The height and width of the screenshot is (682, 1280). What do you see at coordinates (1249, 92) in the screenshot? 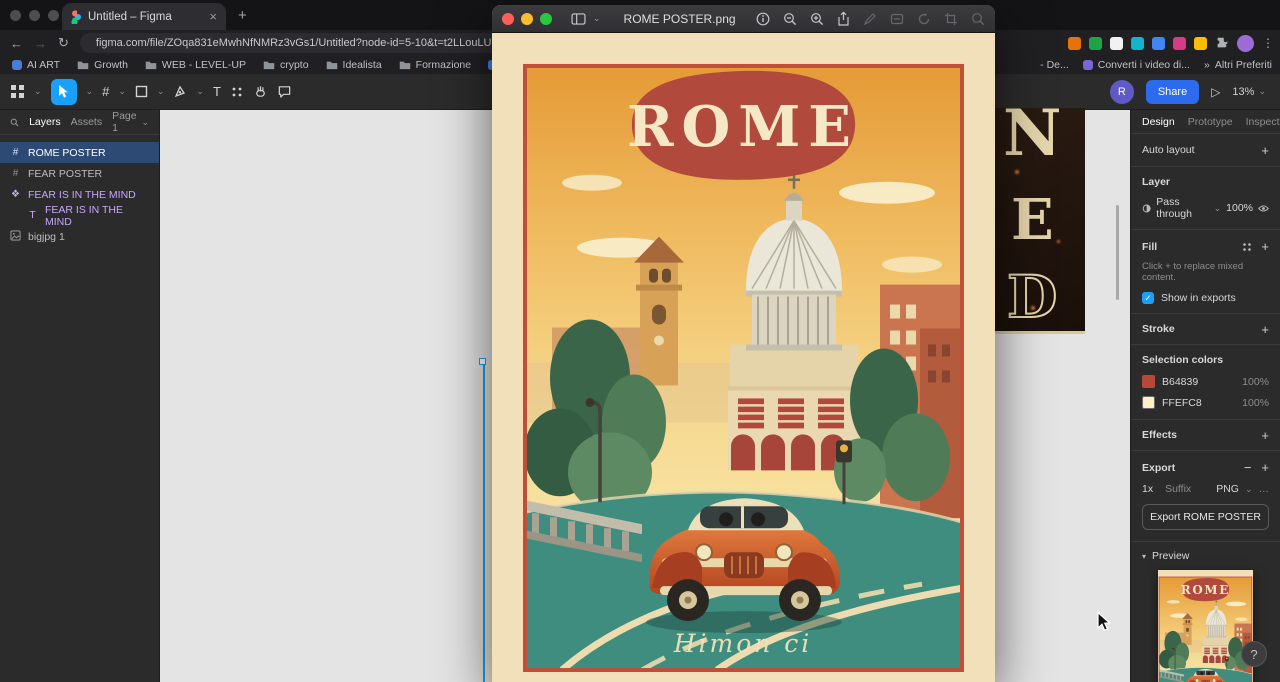
I see `zoom-control: 13% ⌄` at bounding box center [1249, 92].